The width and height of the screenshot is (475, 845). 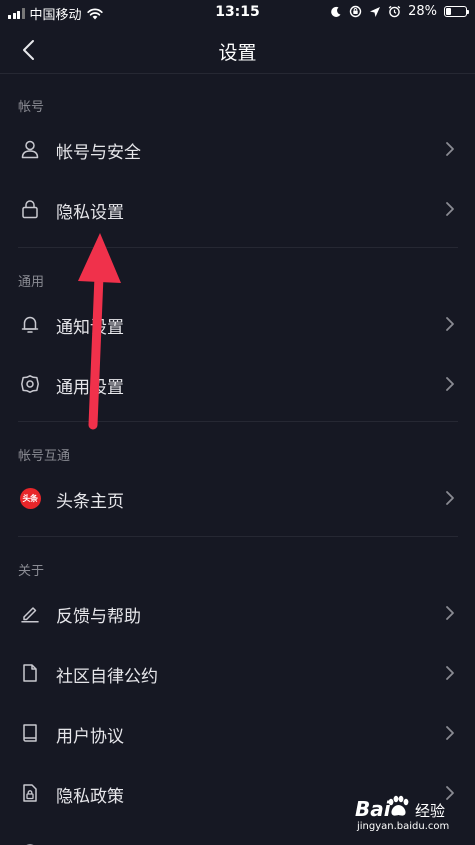 What do you see at coordinates (30, 209) in the screenshot?
I see `lock-icon` at bounding box center [30, 209].